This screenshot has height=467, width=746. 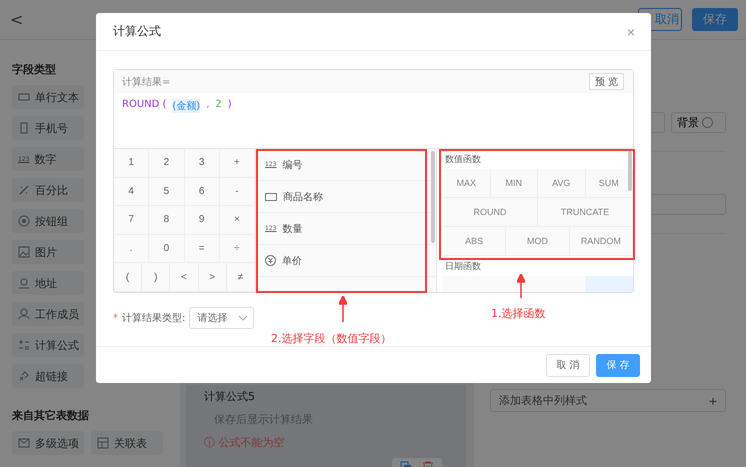 I want to click on add-column-style-button: 添加表格中列样式 +, so click(x=608, y=400).